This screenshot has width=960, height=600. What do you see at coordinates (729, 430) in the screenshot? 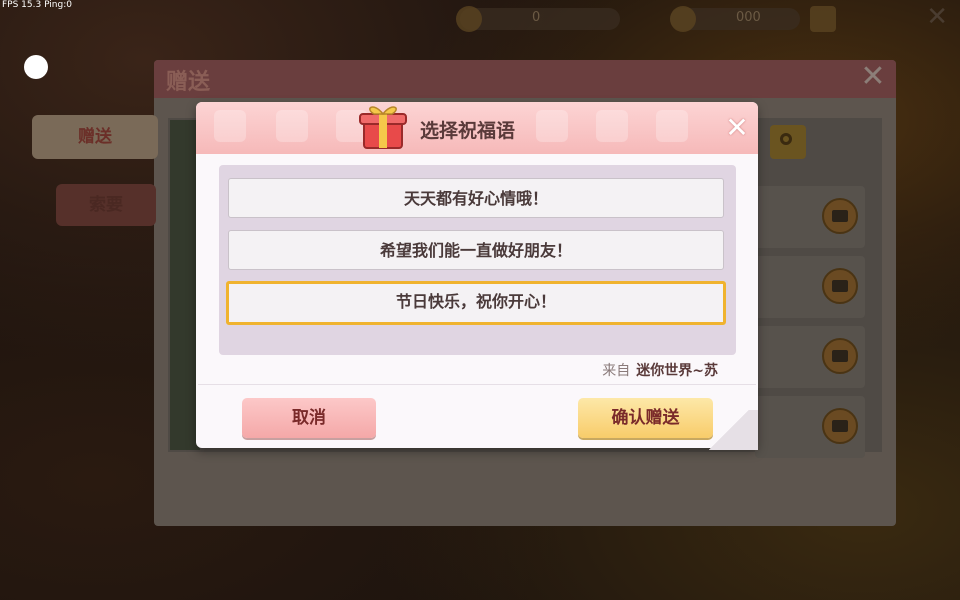
I see `page-curl-decoration` at bounding box center [729, 430].